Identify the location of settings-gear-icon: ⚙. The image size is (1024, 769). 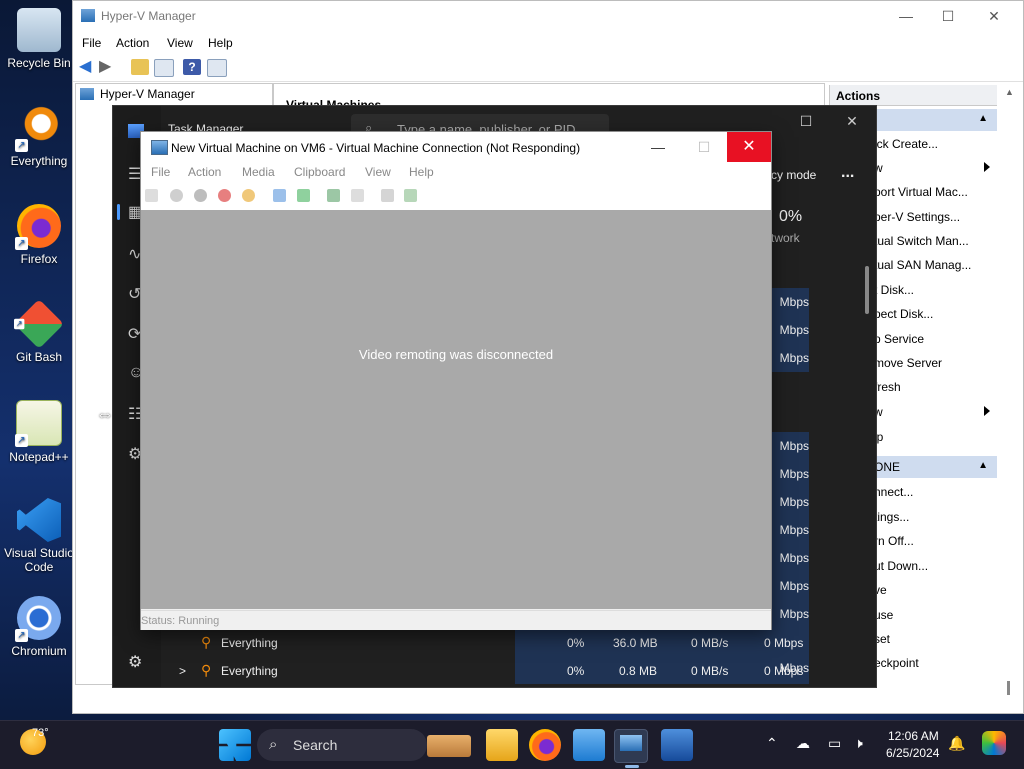
(135, 662).